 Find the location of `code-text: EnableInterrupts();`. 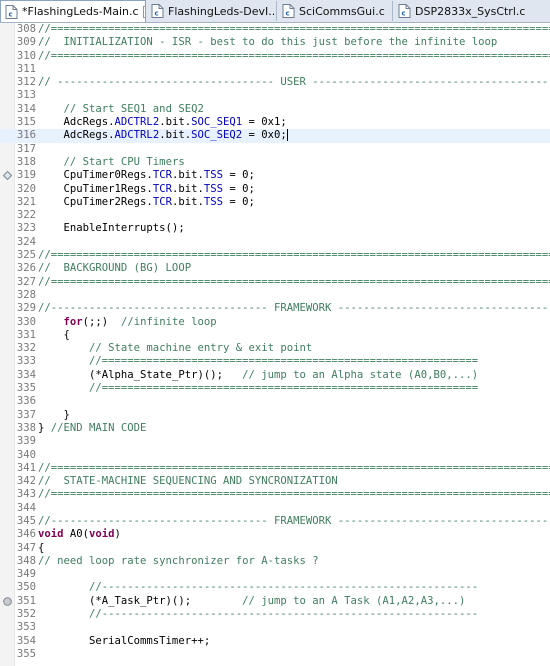

code-text: EnableInterrupts(); is located at coordinates (111, 228).